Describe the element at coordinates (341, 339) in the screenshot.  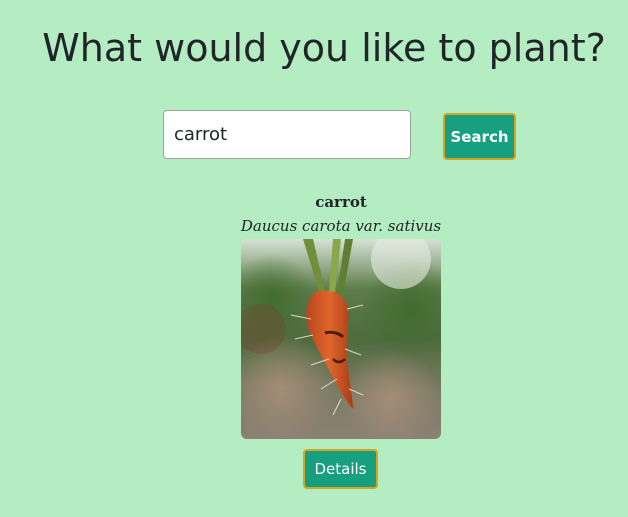
I see `plant-image` at that location.